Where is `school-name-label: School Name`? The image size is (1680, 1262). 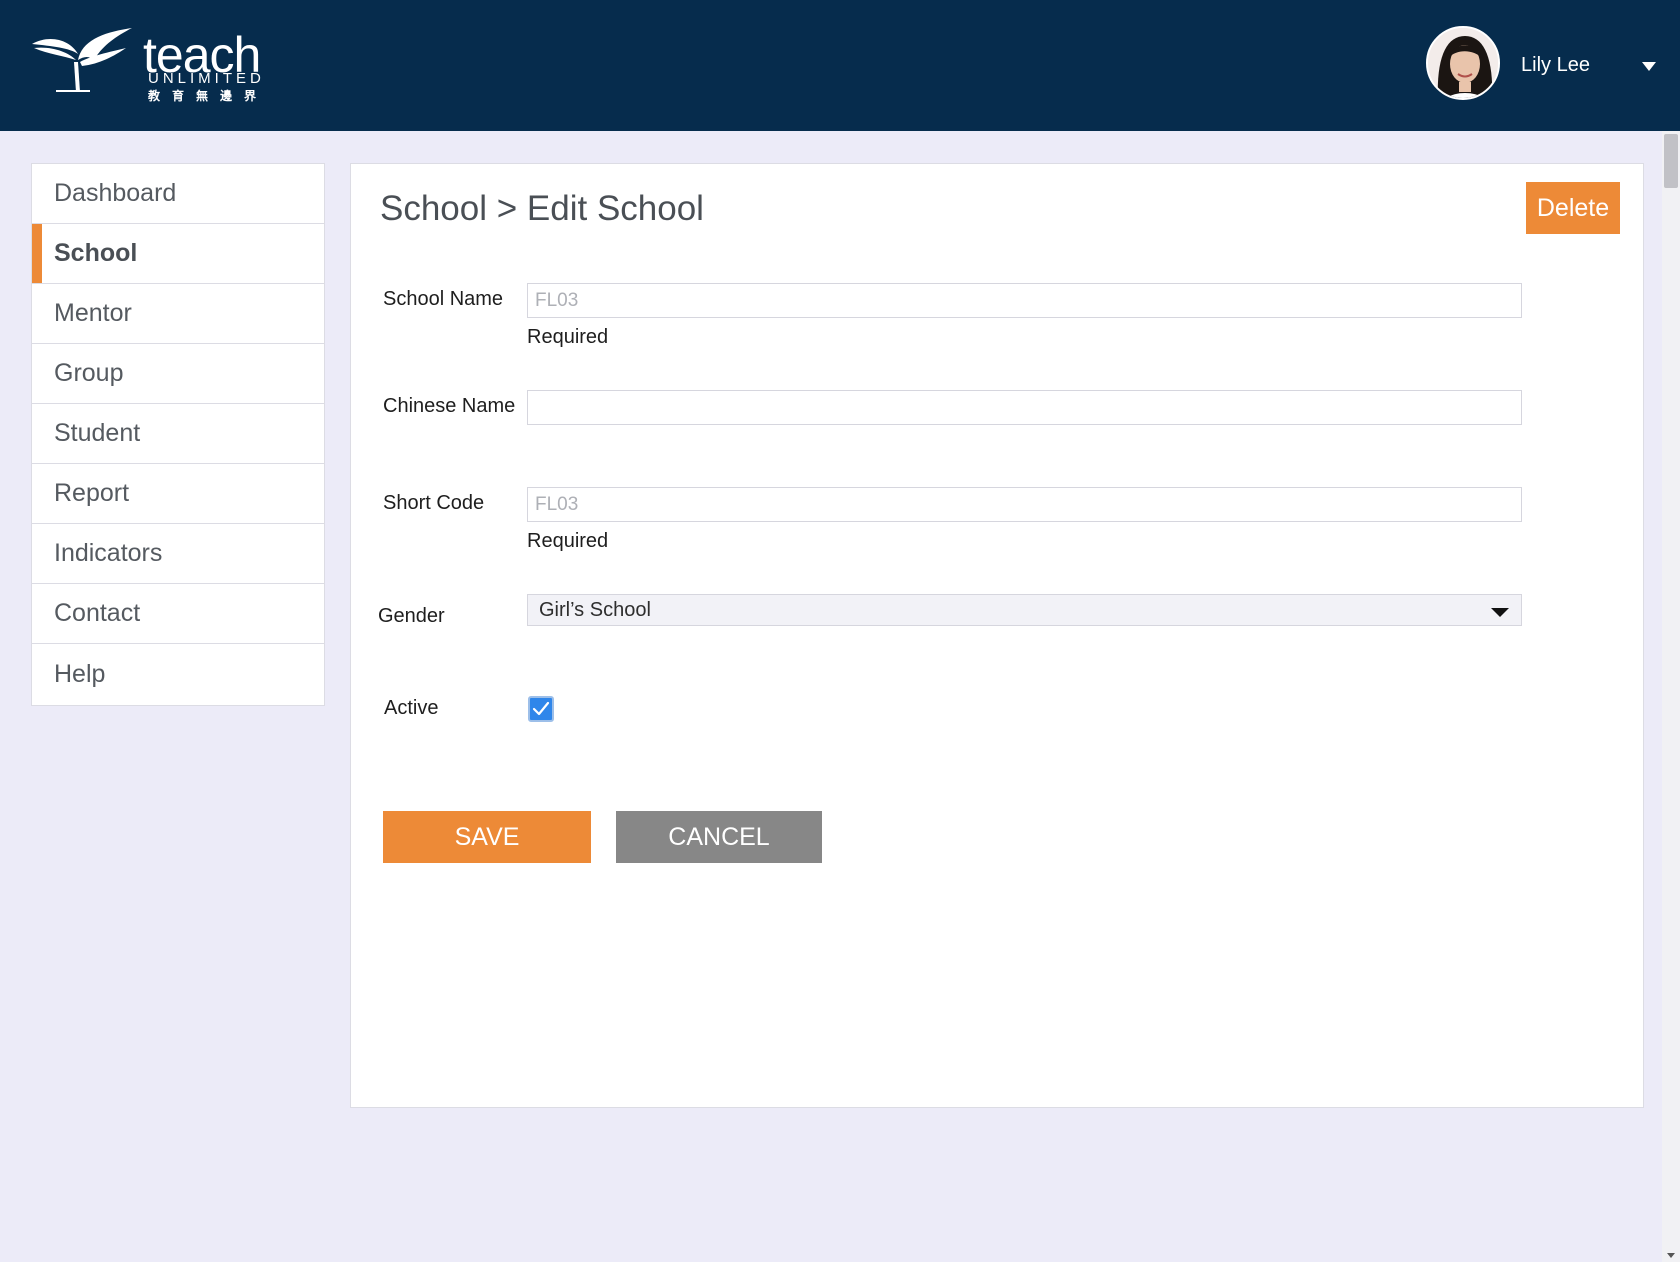
school-name-label: School Name is located at coordinates (443, 299).